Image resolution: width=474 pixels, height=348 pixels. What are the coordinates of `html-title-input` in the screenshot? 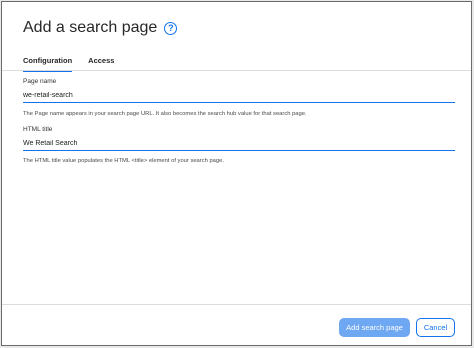 It's located at (239, 143).